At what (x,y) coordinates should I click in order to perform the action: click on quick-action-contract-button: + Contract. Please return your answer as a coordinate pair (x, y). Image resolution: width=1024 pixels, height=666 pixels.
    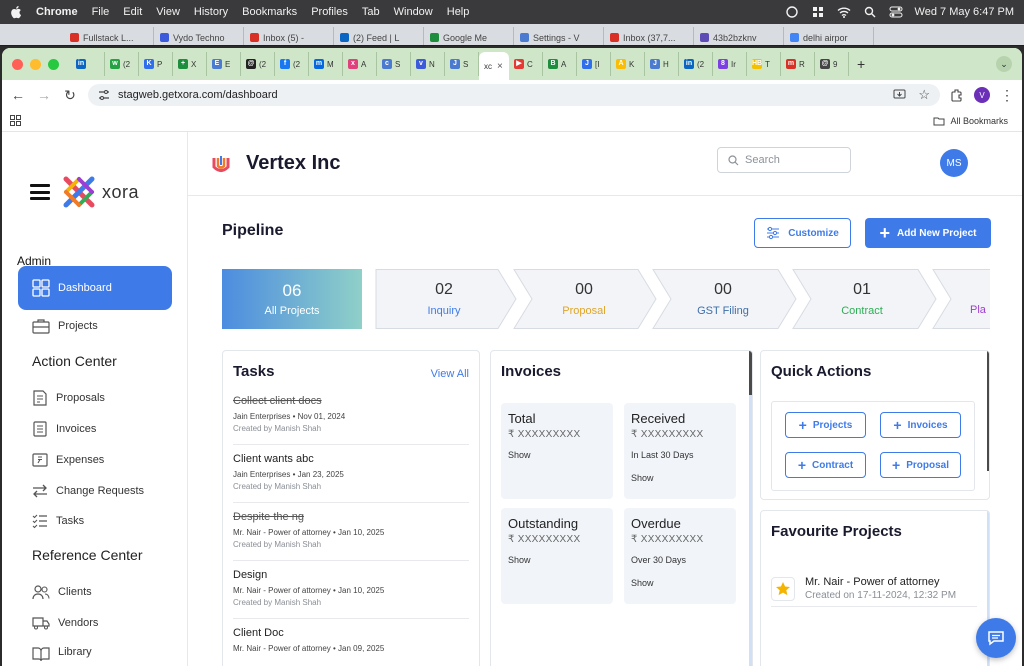
    Looking at the image, I should click on (825, 465).